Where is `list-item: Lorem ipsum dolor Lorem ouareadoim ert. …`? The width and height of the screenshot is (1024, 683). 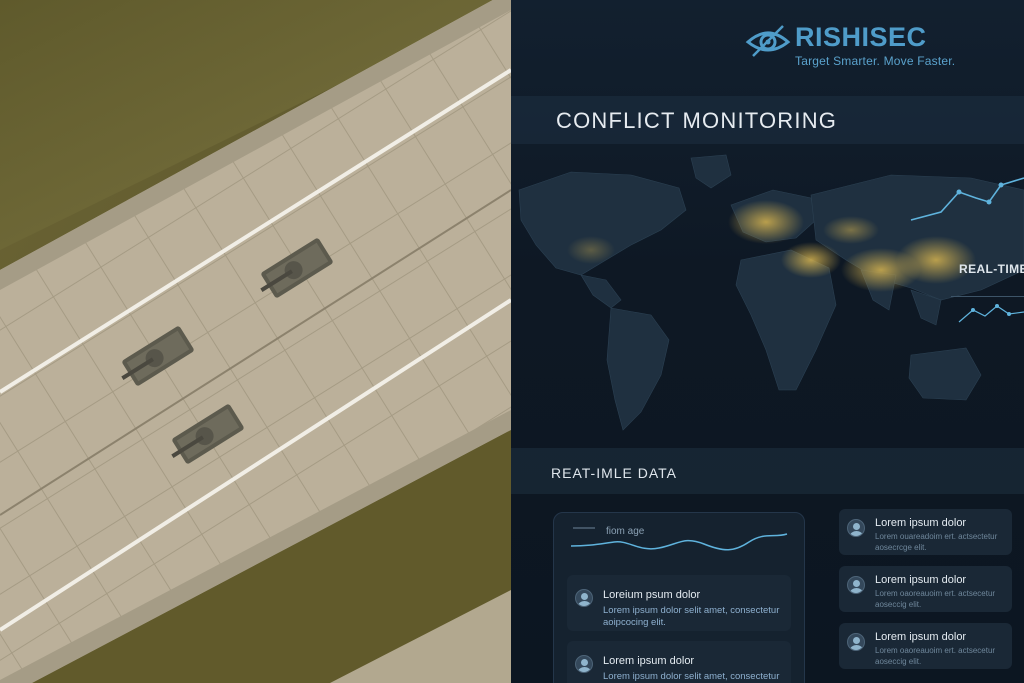 list-item: Lorem ipsum dolor Lorem ouareadoim ert. … is located at coordinates (925, 532).